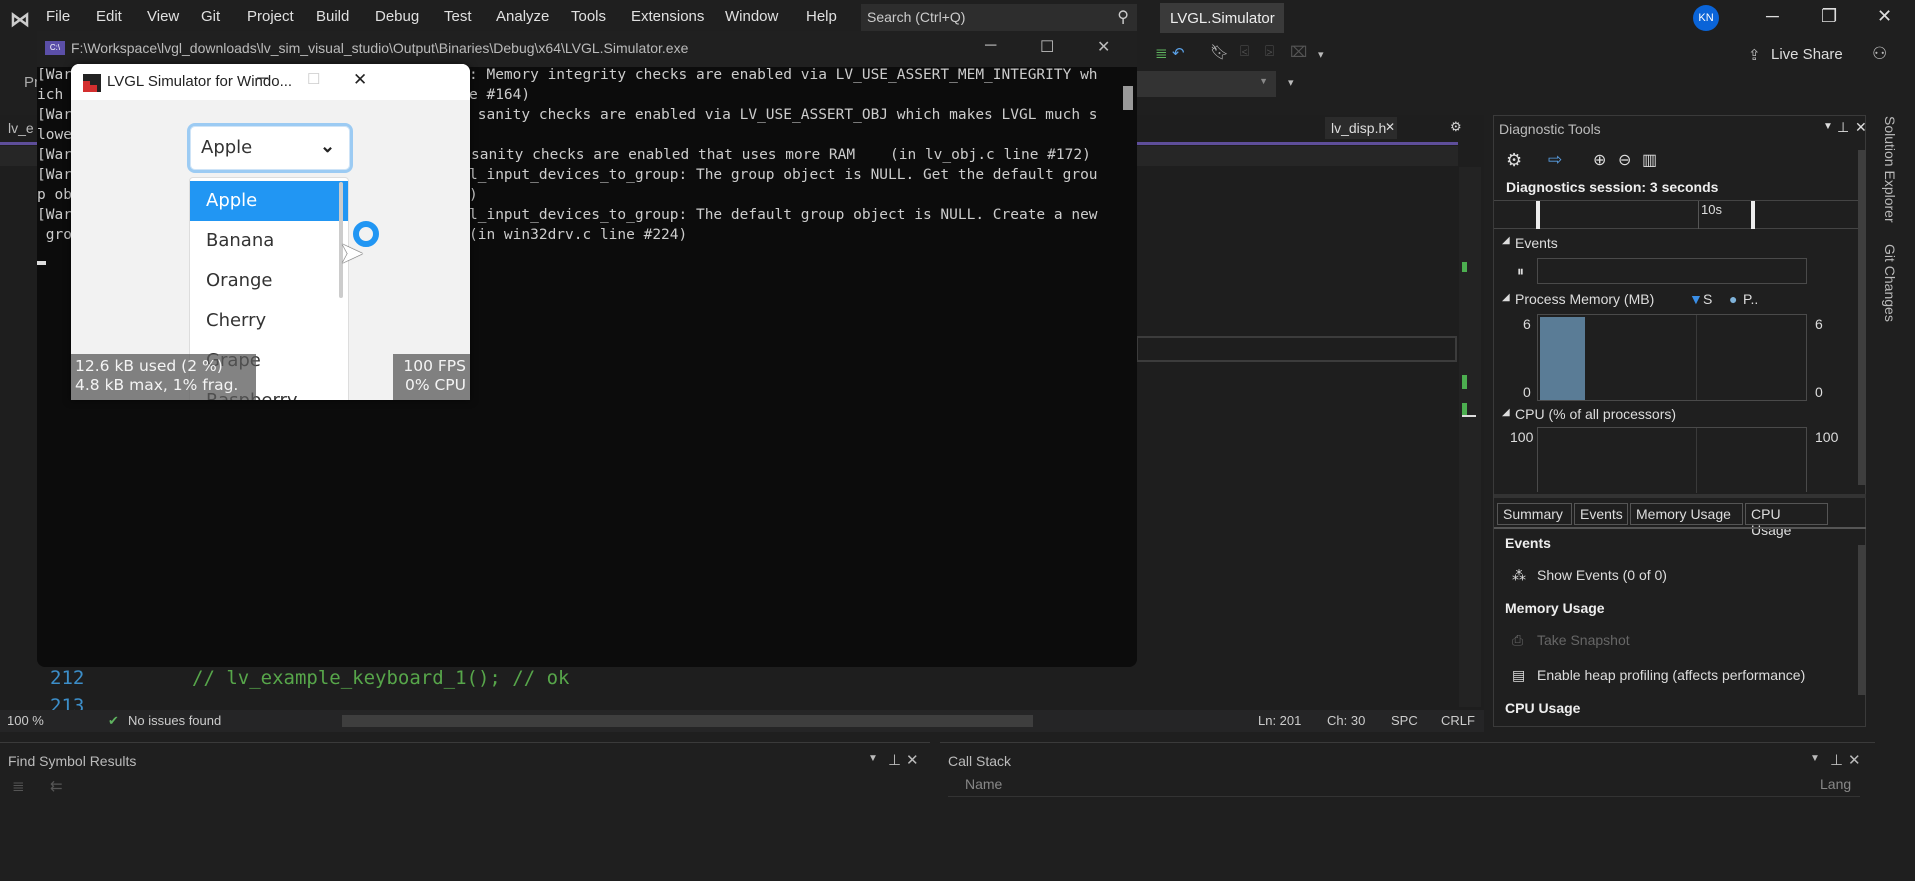 Image resolution: width=1915 pixels, height=881 pixels. Describe the element at coordinates (1404, 720) in the screenshot. I see `spacing-status: SPC` at that location.